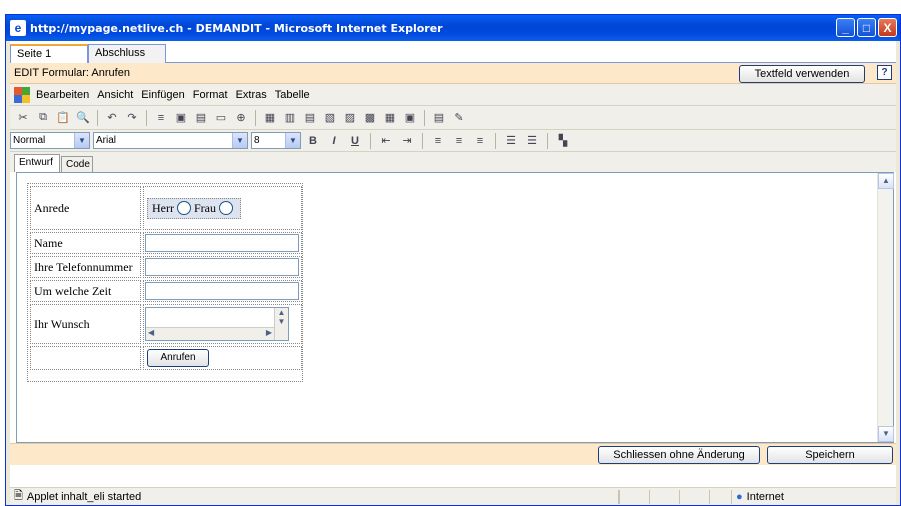 This screenshot has height=506, width=901. I want to click on editor-view-tabs: Entwurf Code, so click(453, 162).